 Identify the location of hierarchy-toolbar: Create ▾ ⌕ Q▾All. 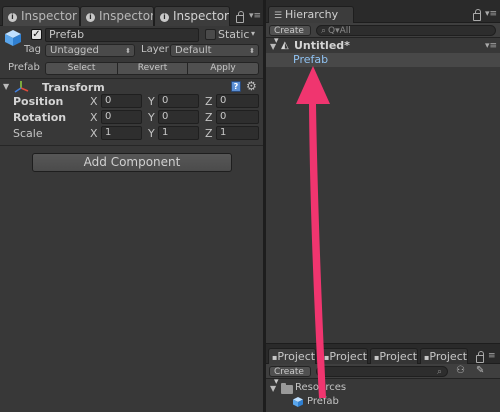
(383, 34).